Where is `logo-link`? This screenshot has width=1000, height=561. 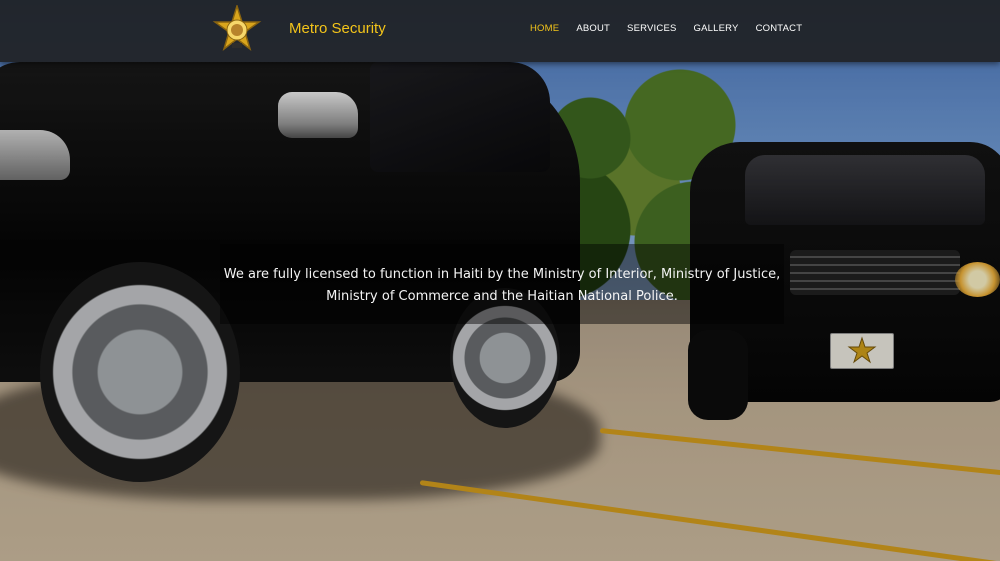 logo-link is located at coordinates (237, 29).